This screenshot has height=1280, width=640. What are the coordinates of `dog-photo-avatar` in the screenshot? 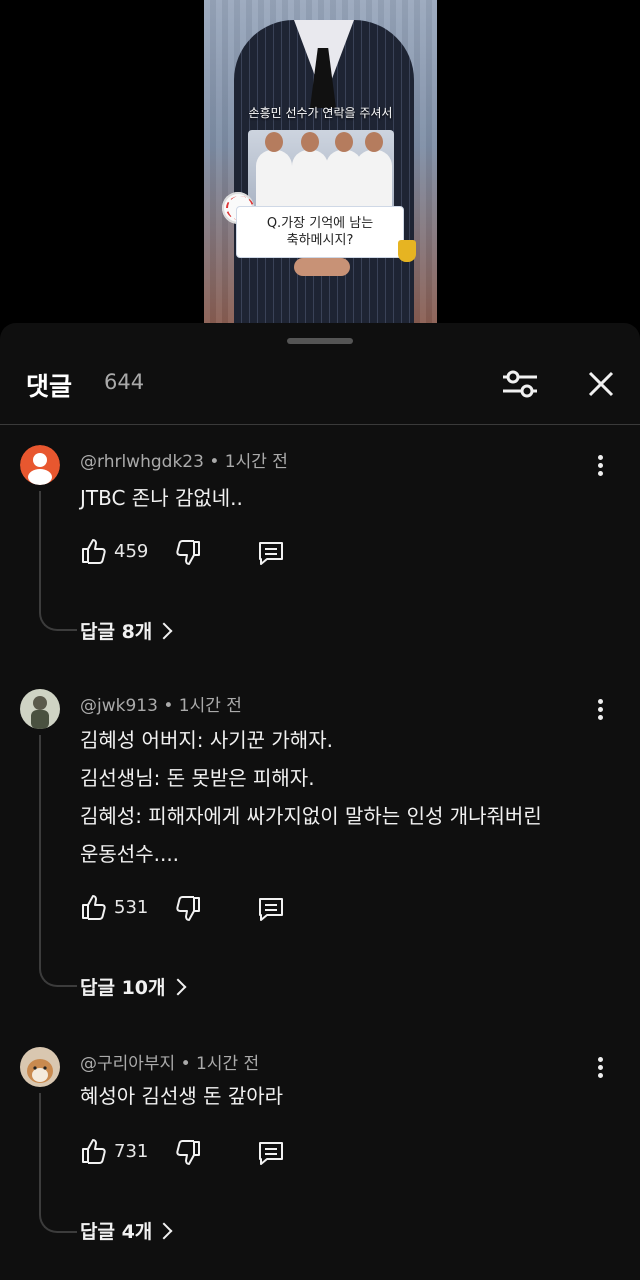 It's located at (40, 1067).